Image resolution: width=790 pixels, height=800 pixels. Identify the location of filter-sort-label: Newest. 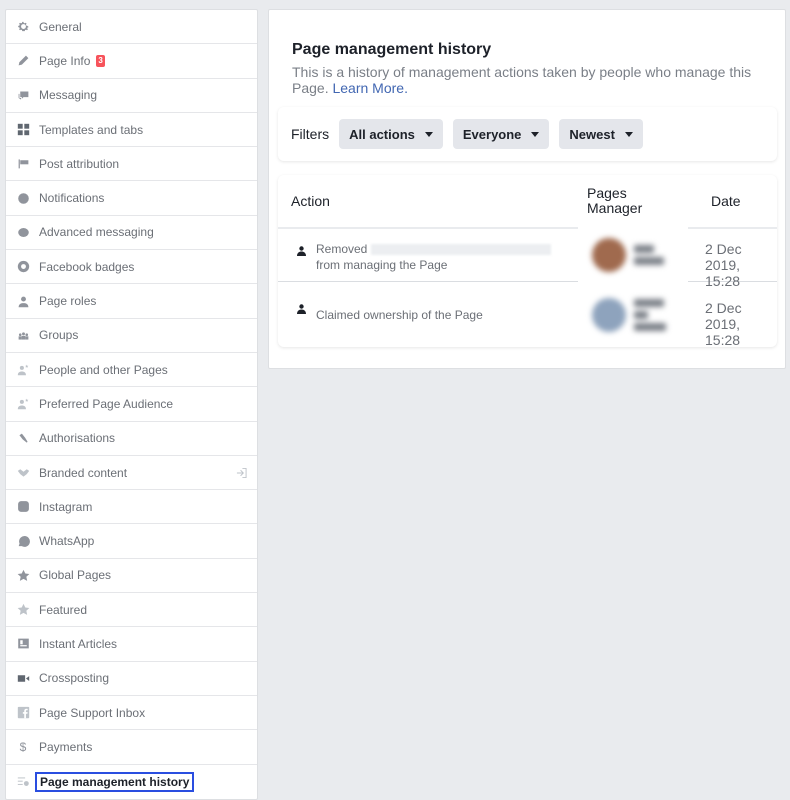
(592, 134).